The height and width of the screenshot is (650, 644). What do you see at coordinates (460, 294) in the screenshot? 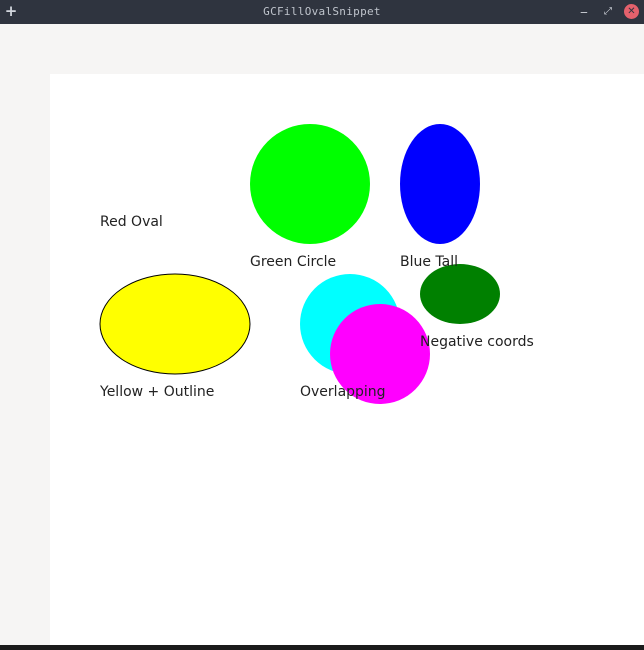
I see `negative-coords-oval` at bounding box center [460, 294].